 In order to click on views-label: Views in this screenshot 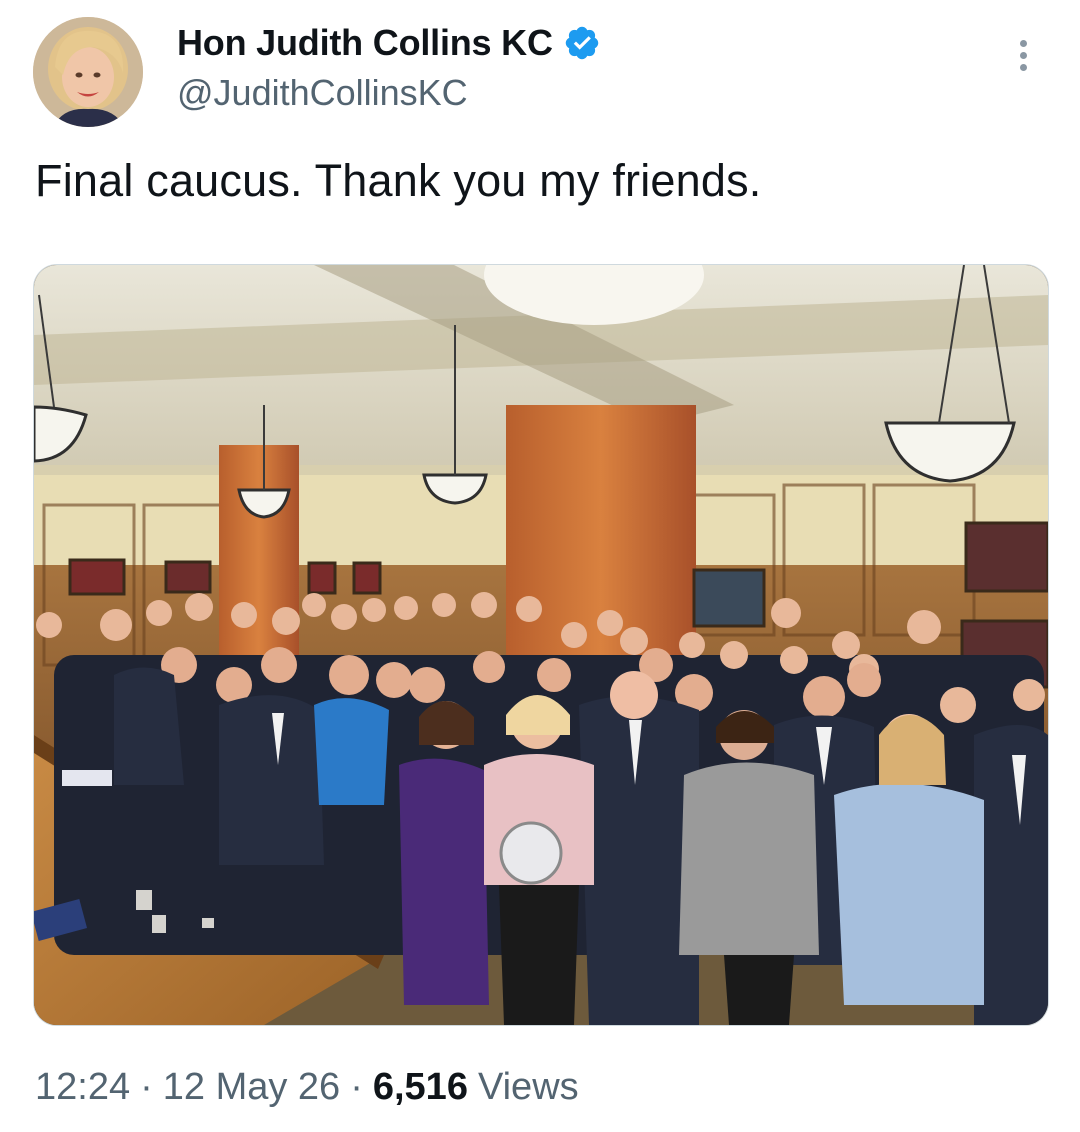, I will do `click(528, 1087)`.